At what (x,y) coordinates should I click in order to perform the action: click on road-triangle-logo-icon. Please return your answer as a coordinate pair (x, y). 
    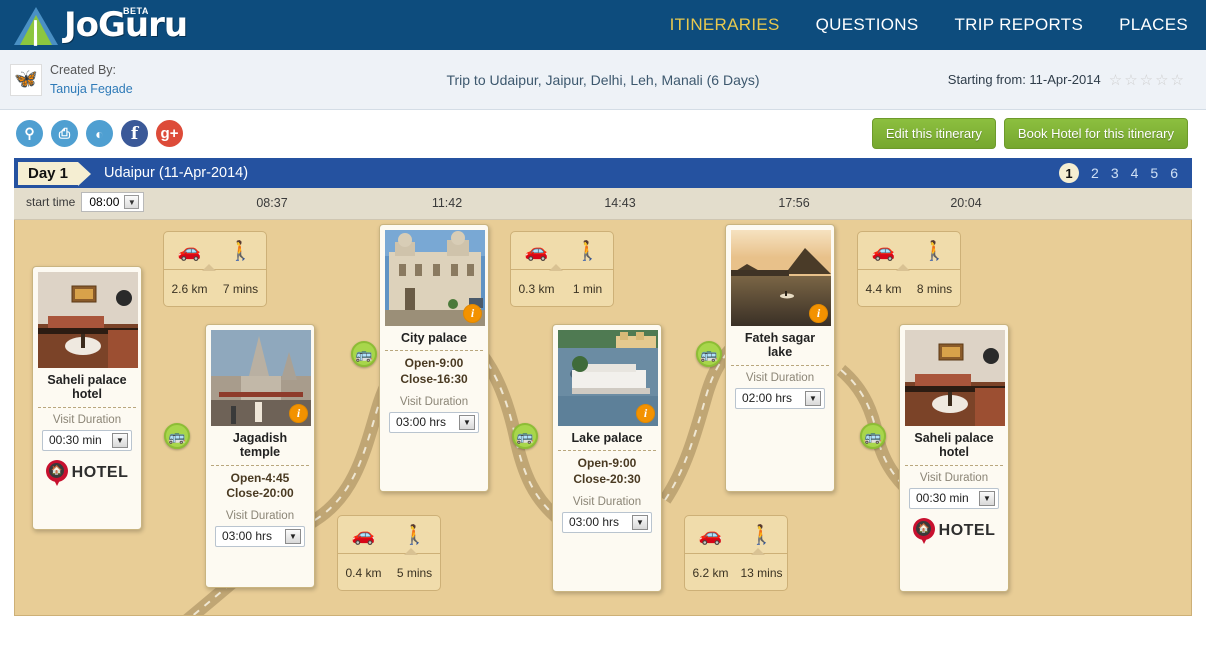
    Looking at the image, I should click on (36, 25).